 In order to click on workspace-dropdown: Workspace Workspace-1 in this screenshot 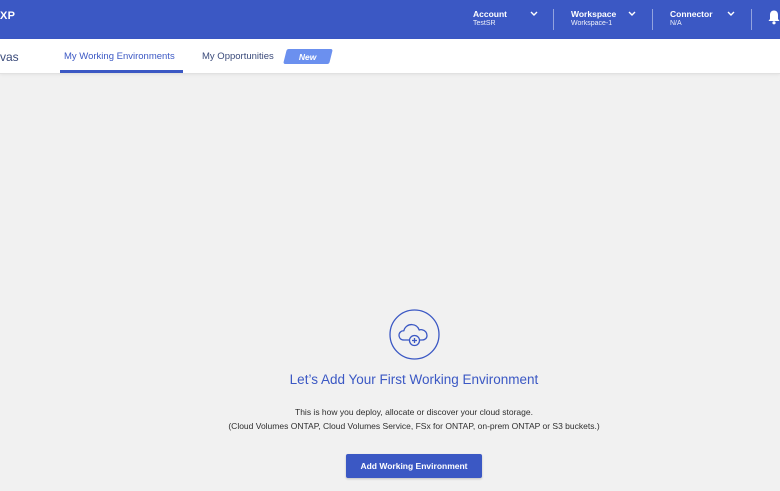, I will do `click(603, 19)`.